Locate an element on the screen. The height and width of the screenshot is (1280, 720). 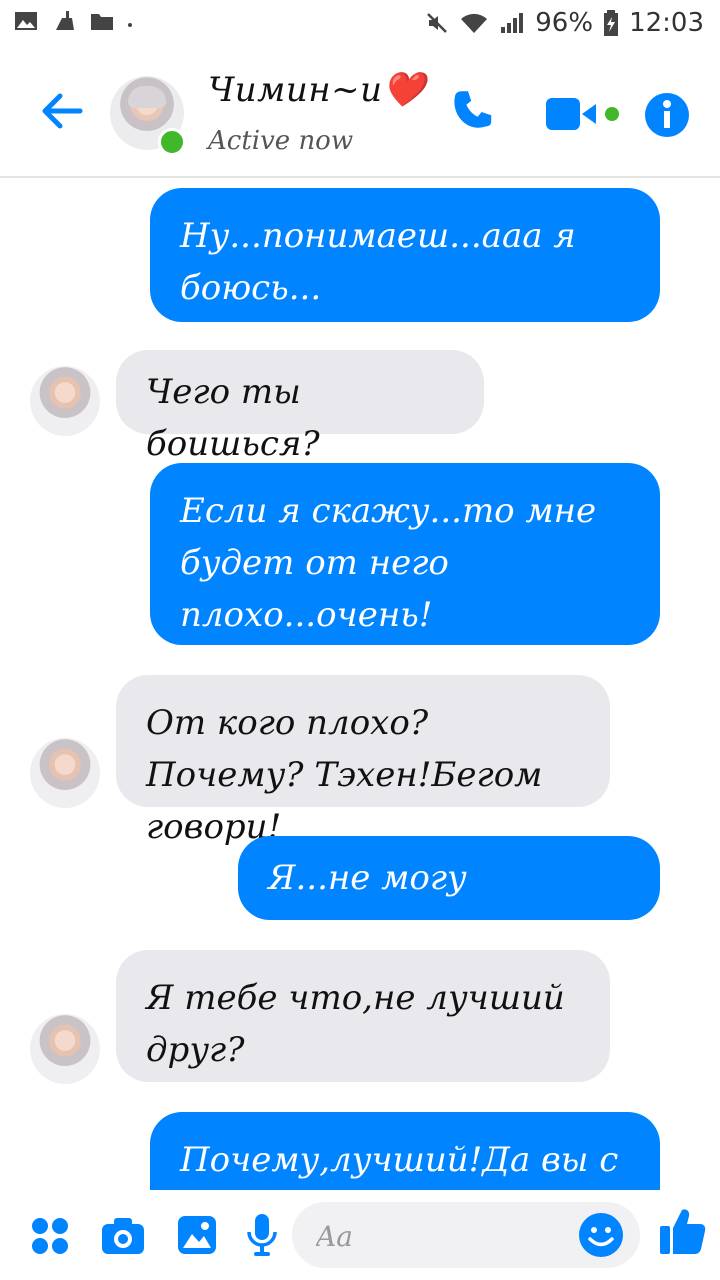
clock: 12:03 is located at coordinates (666, 23).